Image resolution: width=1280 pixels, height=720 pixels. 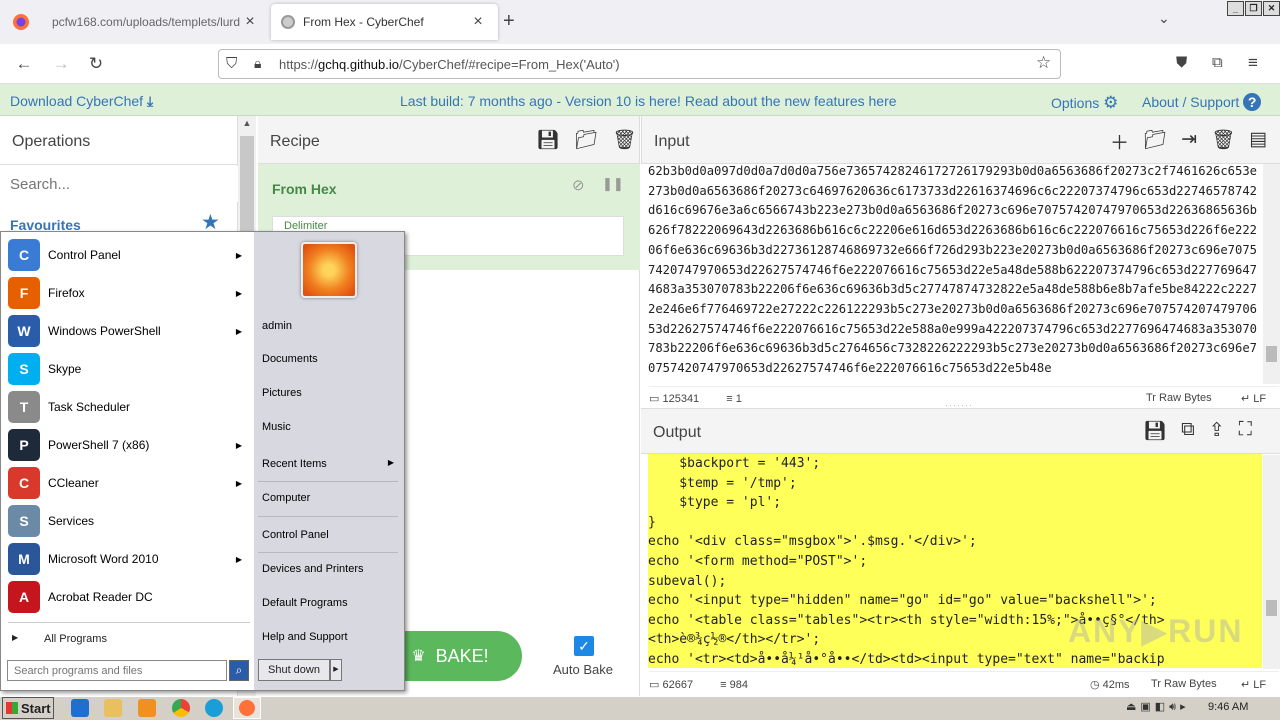 What do you see at coordinates (128, 255) in the screenshot?
I see `start-menu-item: C Control Panel ▶` at bounding box center [128, 255].